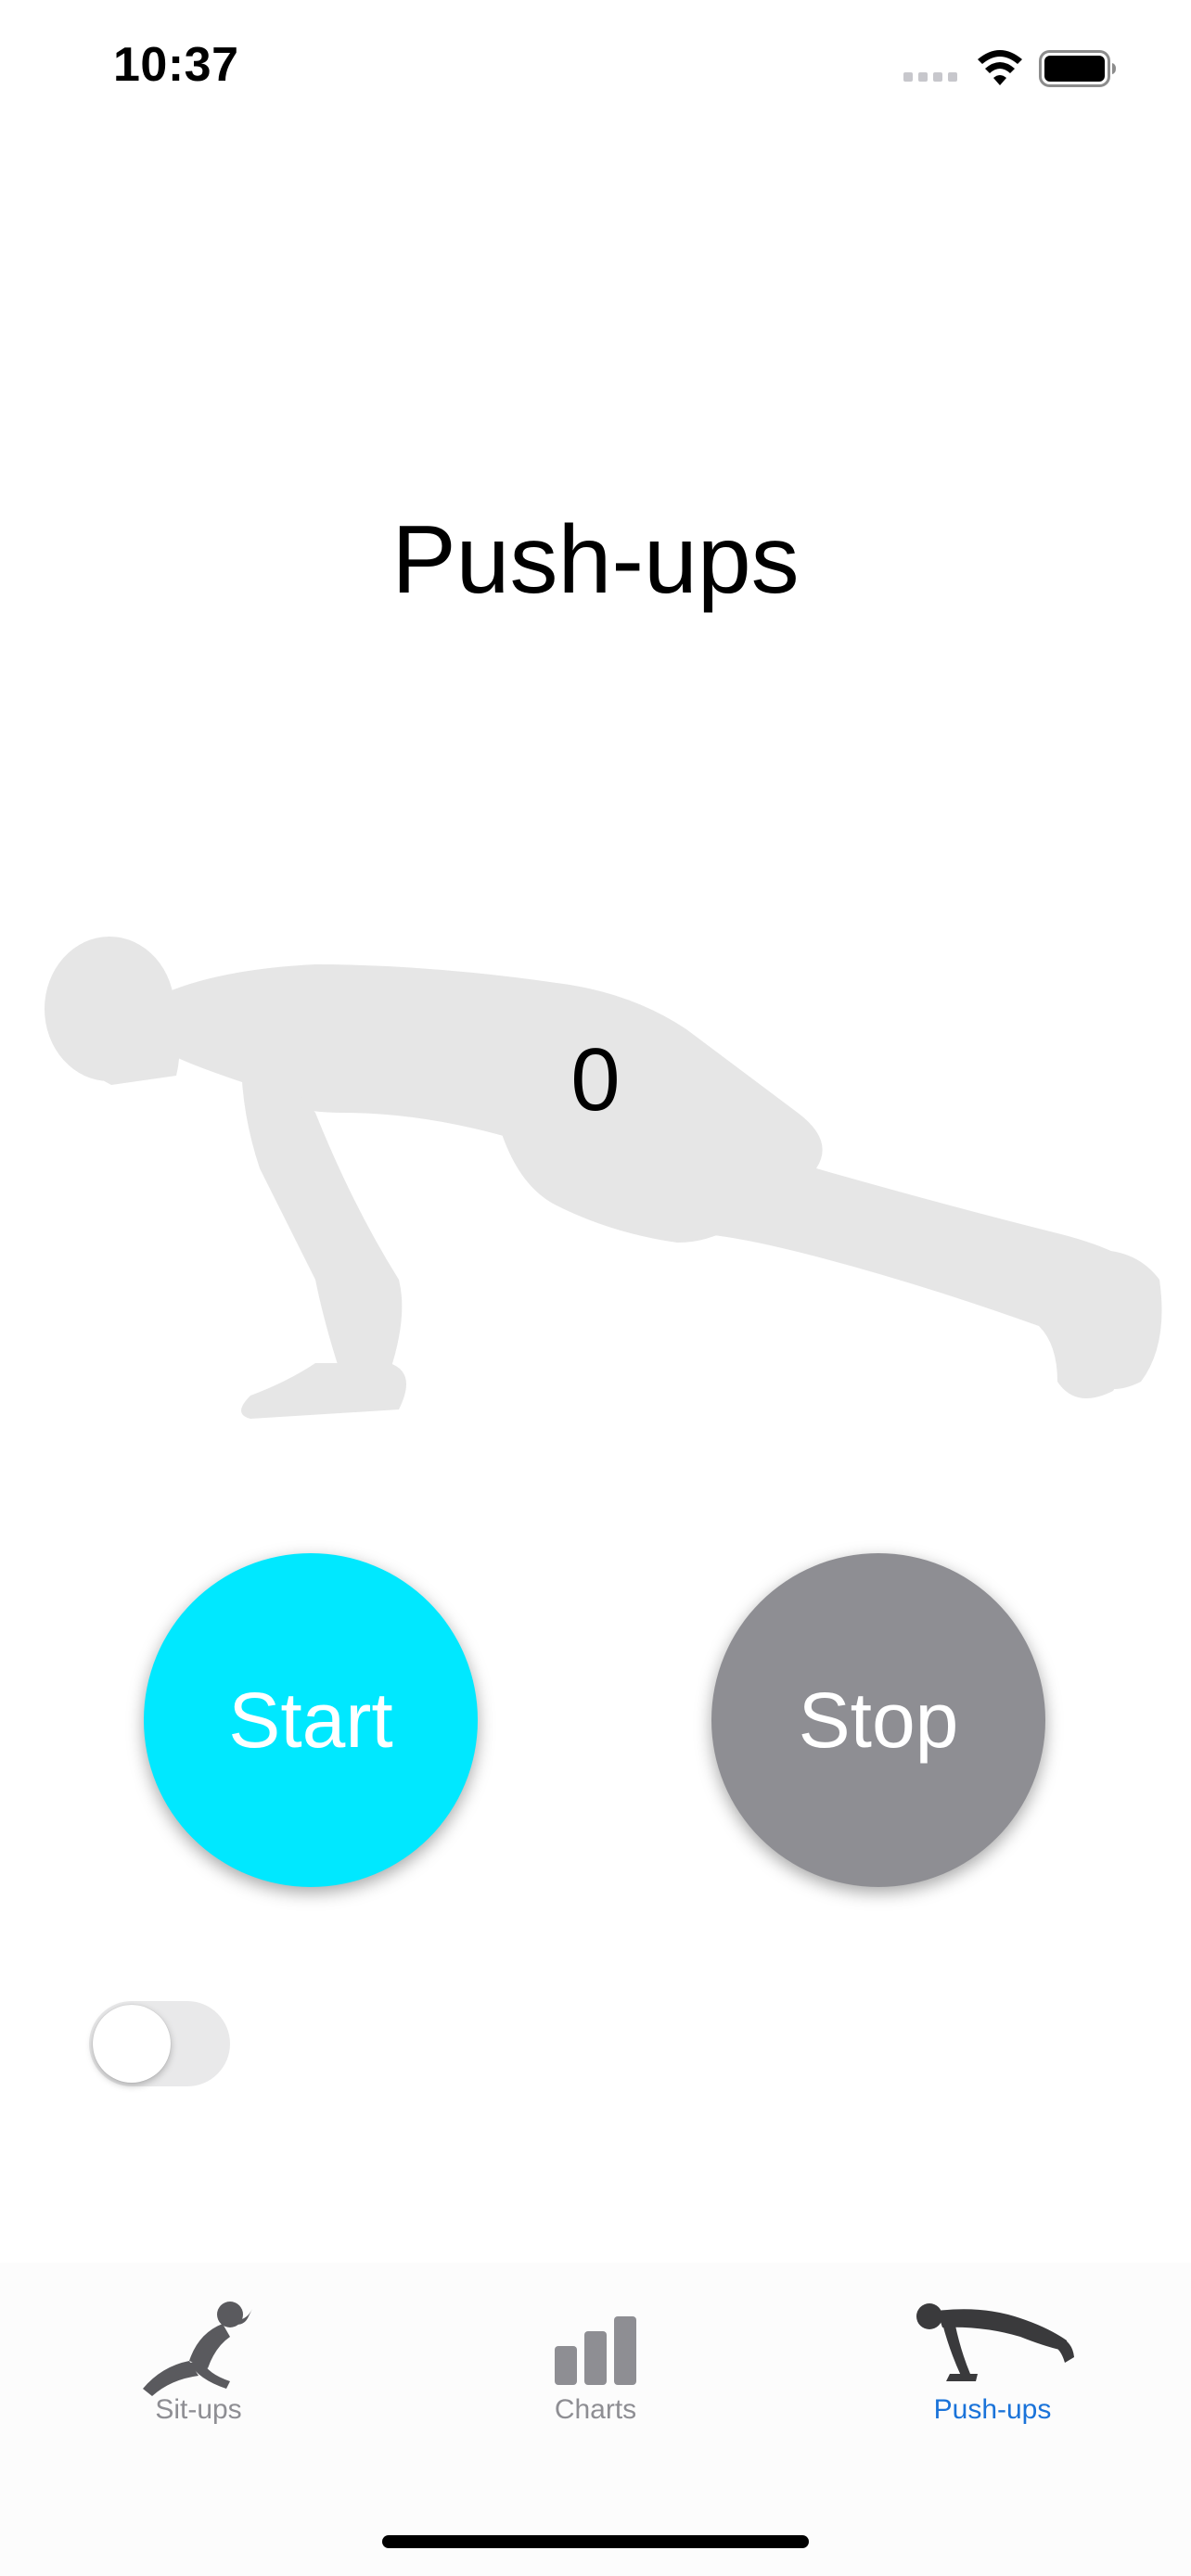 The width and height of the screenshot is (1191, 2576). I want to click on status-time: 10:37, so click(176, 65).